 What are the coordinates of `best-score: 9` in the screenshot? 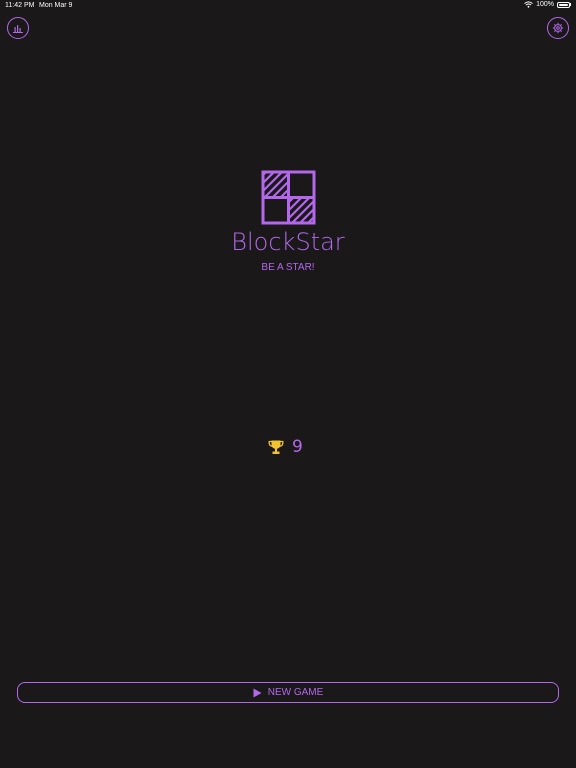 It's located at (285, 447).